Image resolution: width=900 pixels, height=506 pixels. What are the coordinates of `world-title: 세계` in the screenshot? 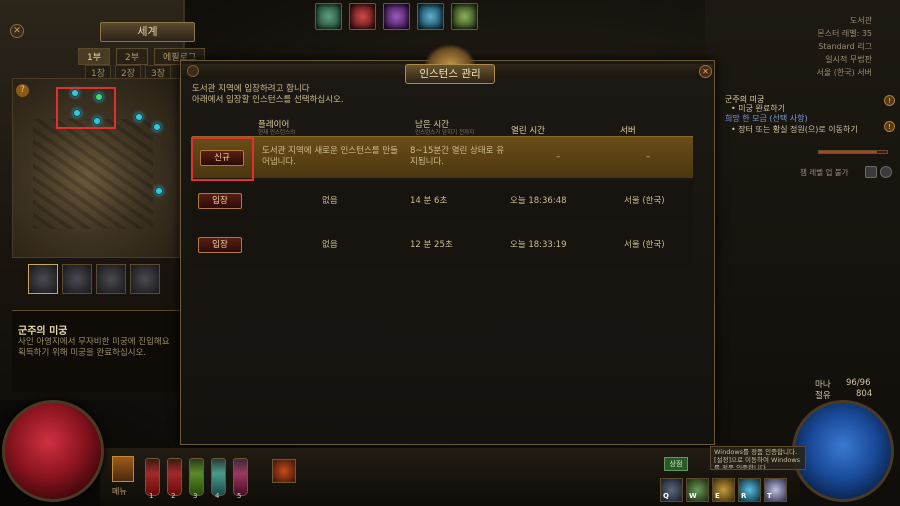 It's located at (147, 32).